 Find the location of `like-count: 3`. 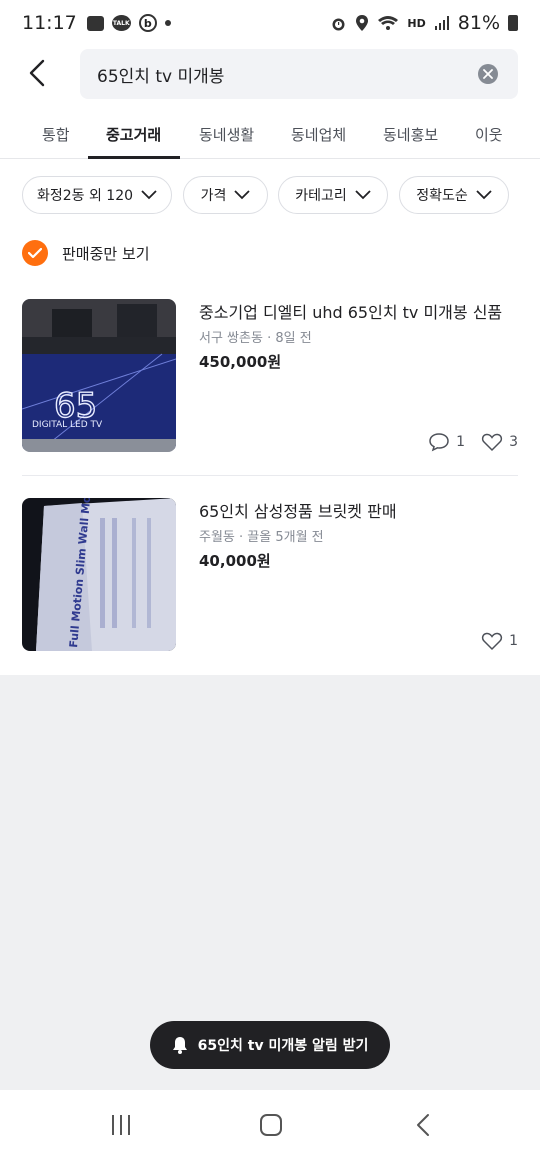

like-count: 3 is located at coordinates (513, 442).